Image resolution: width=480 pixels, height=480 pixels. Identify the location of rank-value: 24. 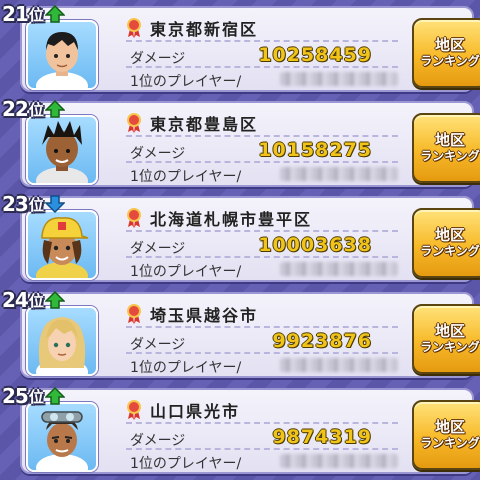
(15, 300).